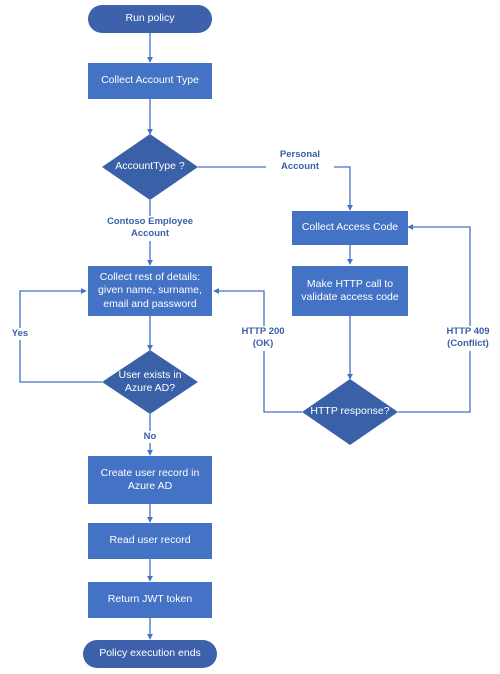 The image size is (500, 674). I want to click on node-create-user-record: Create user record in Azure AD, so click(150, 480).